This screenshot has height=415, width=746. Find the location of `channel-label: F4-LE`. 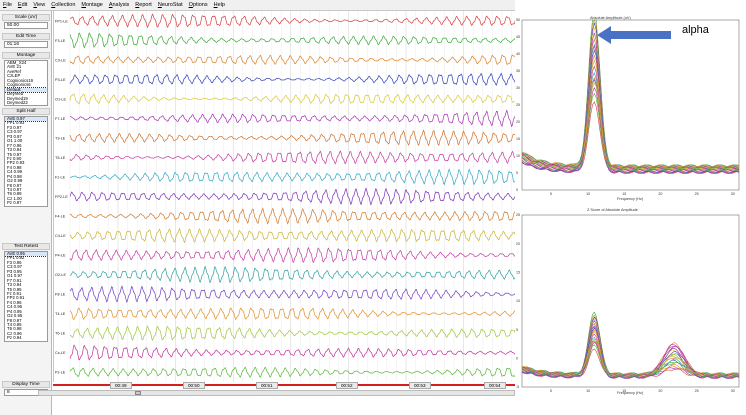

channel-label: F4-LE is located at coordinates (60, 217).